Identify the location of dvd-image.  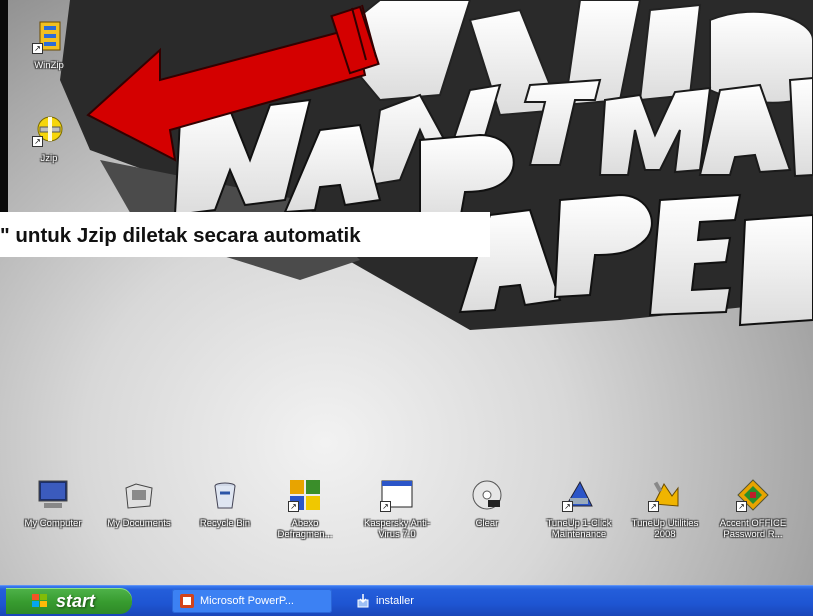
(487, 495).